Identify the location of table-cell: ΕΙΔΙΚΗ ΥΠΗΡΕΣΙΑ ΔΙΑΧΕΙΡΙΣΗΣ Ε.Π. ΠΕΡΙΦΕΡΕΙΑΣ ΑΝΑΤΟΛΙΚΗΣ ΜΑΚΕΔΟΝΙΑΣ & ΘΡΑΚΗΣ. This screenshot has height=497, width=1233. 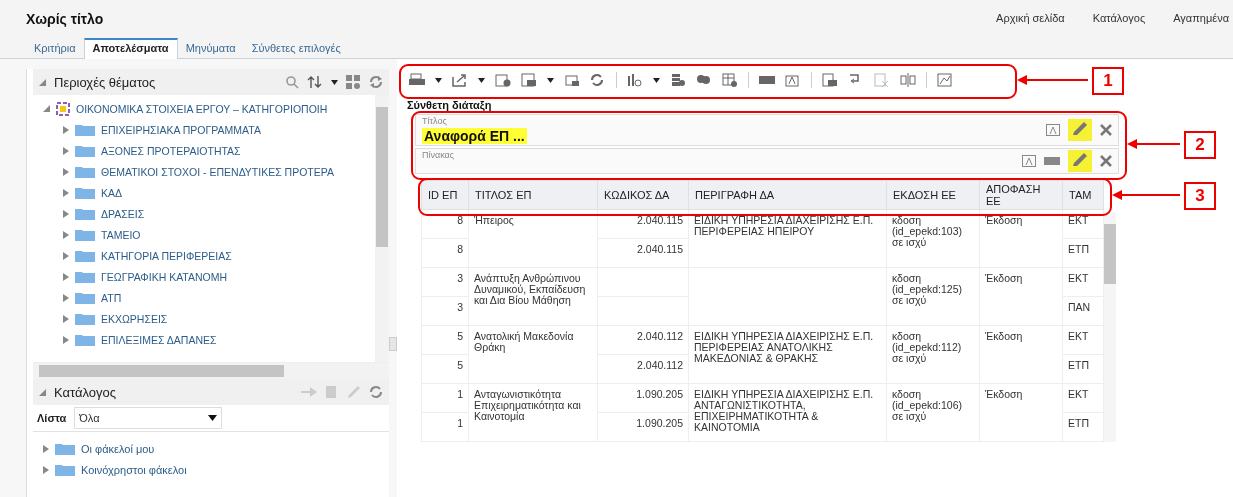
(787, 354).